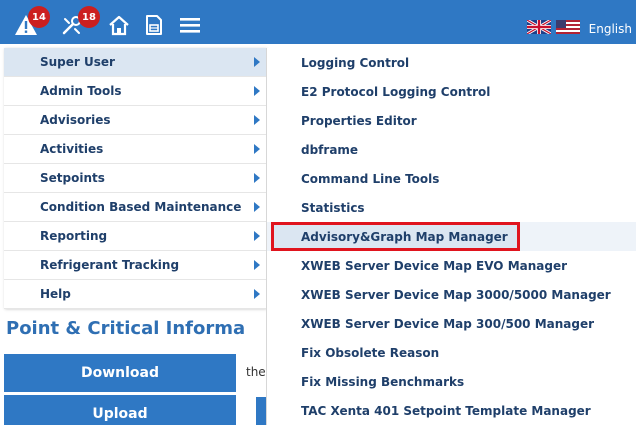 Image resolution: width=636 pixels, height=425 pixels. I want to click on submenu-item-fix-obsolete-reason: Fix Obsolete Reason, so click(451, 352).